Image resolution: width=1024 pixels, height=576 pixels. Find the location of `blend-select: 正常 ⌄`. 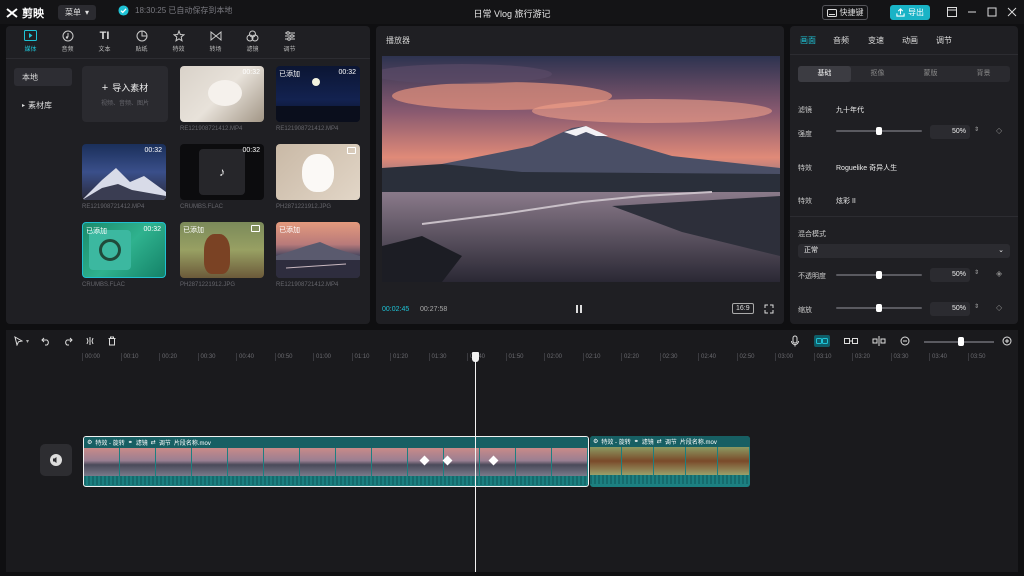

blend-select: 正常 ⌄ is located at coordinates (904, 251).